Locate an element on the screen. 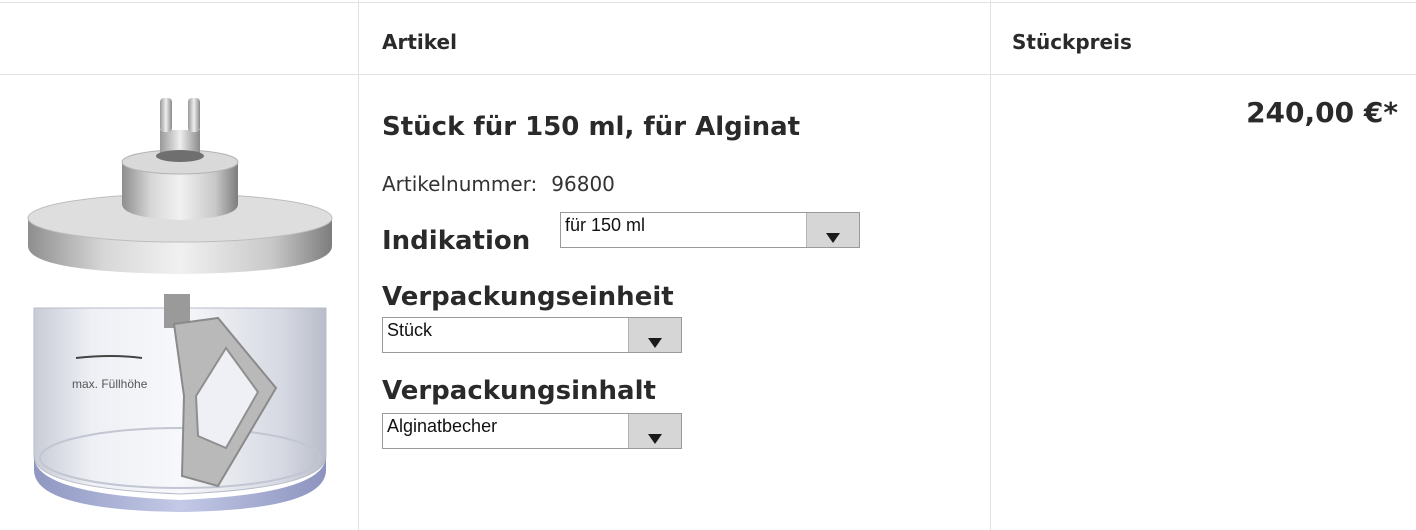 The width and height of the screenshot is (1416, 530). verpackungseinheit-select: Stück is located at coordinates (532, 335).